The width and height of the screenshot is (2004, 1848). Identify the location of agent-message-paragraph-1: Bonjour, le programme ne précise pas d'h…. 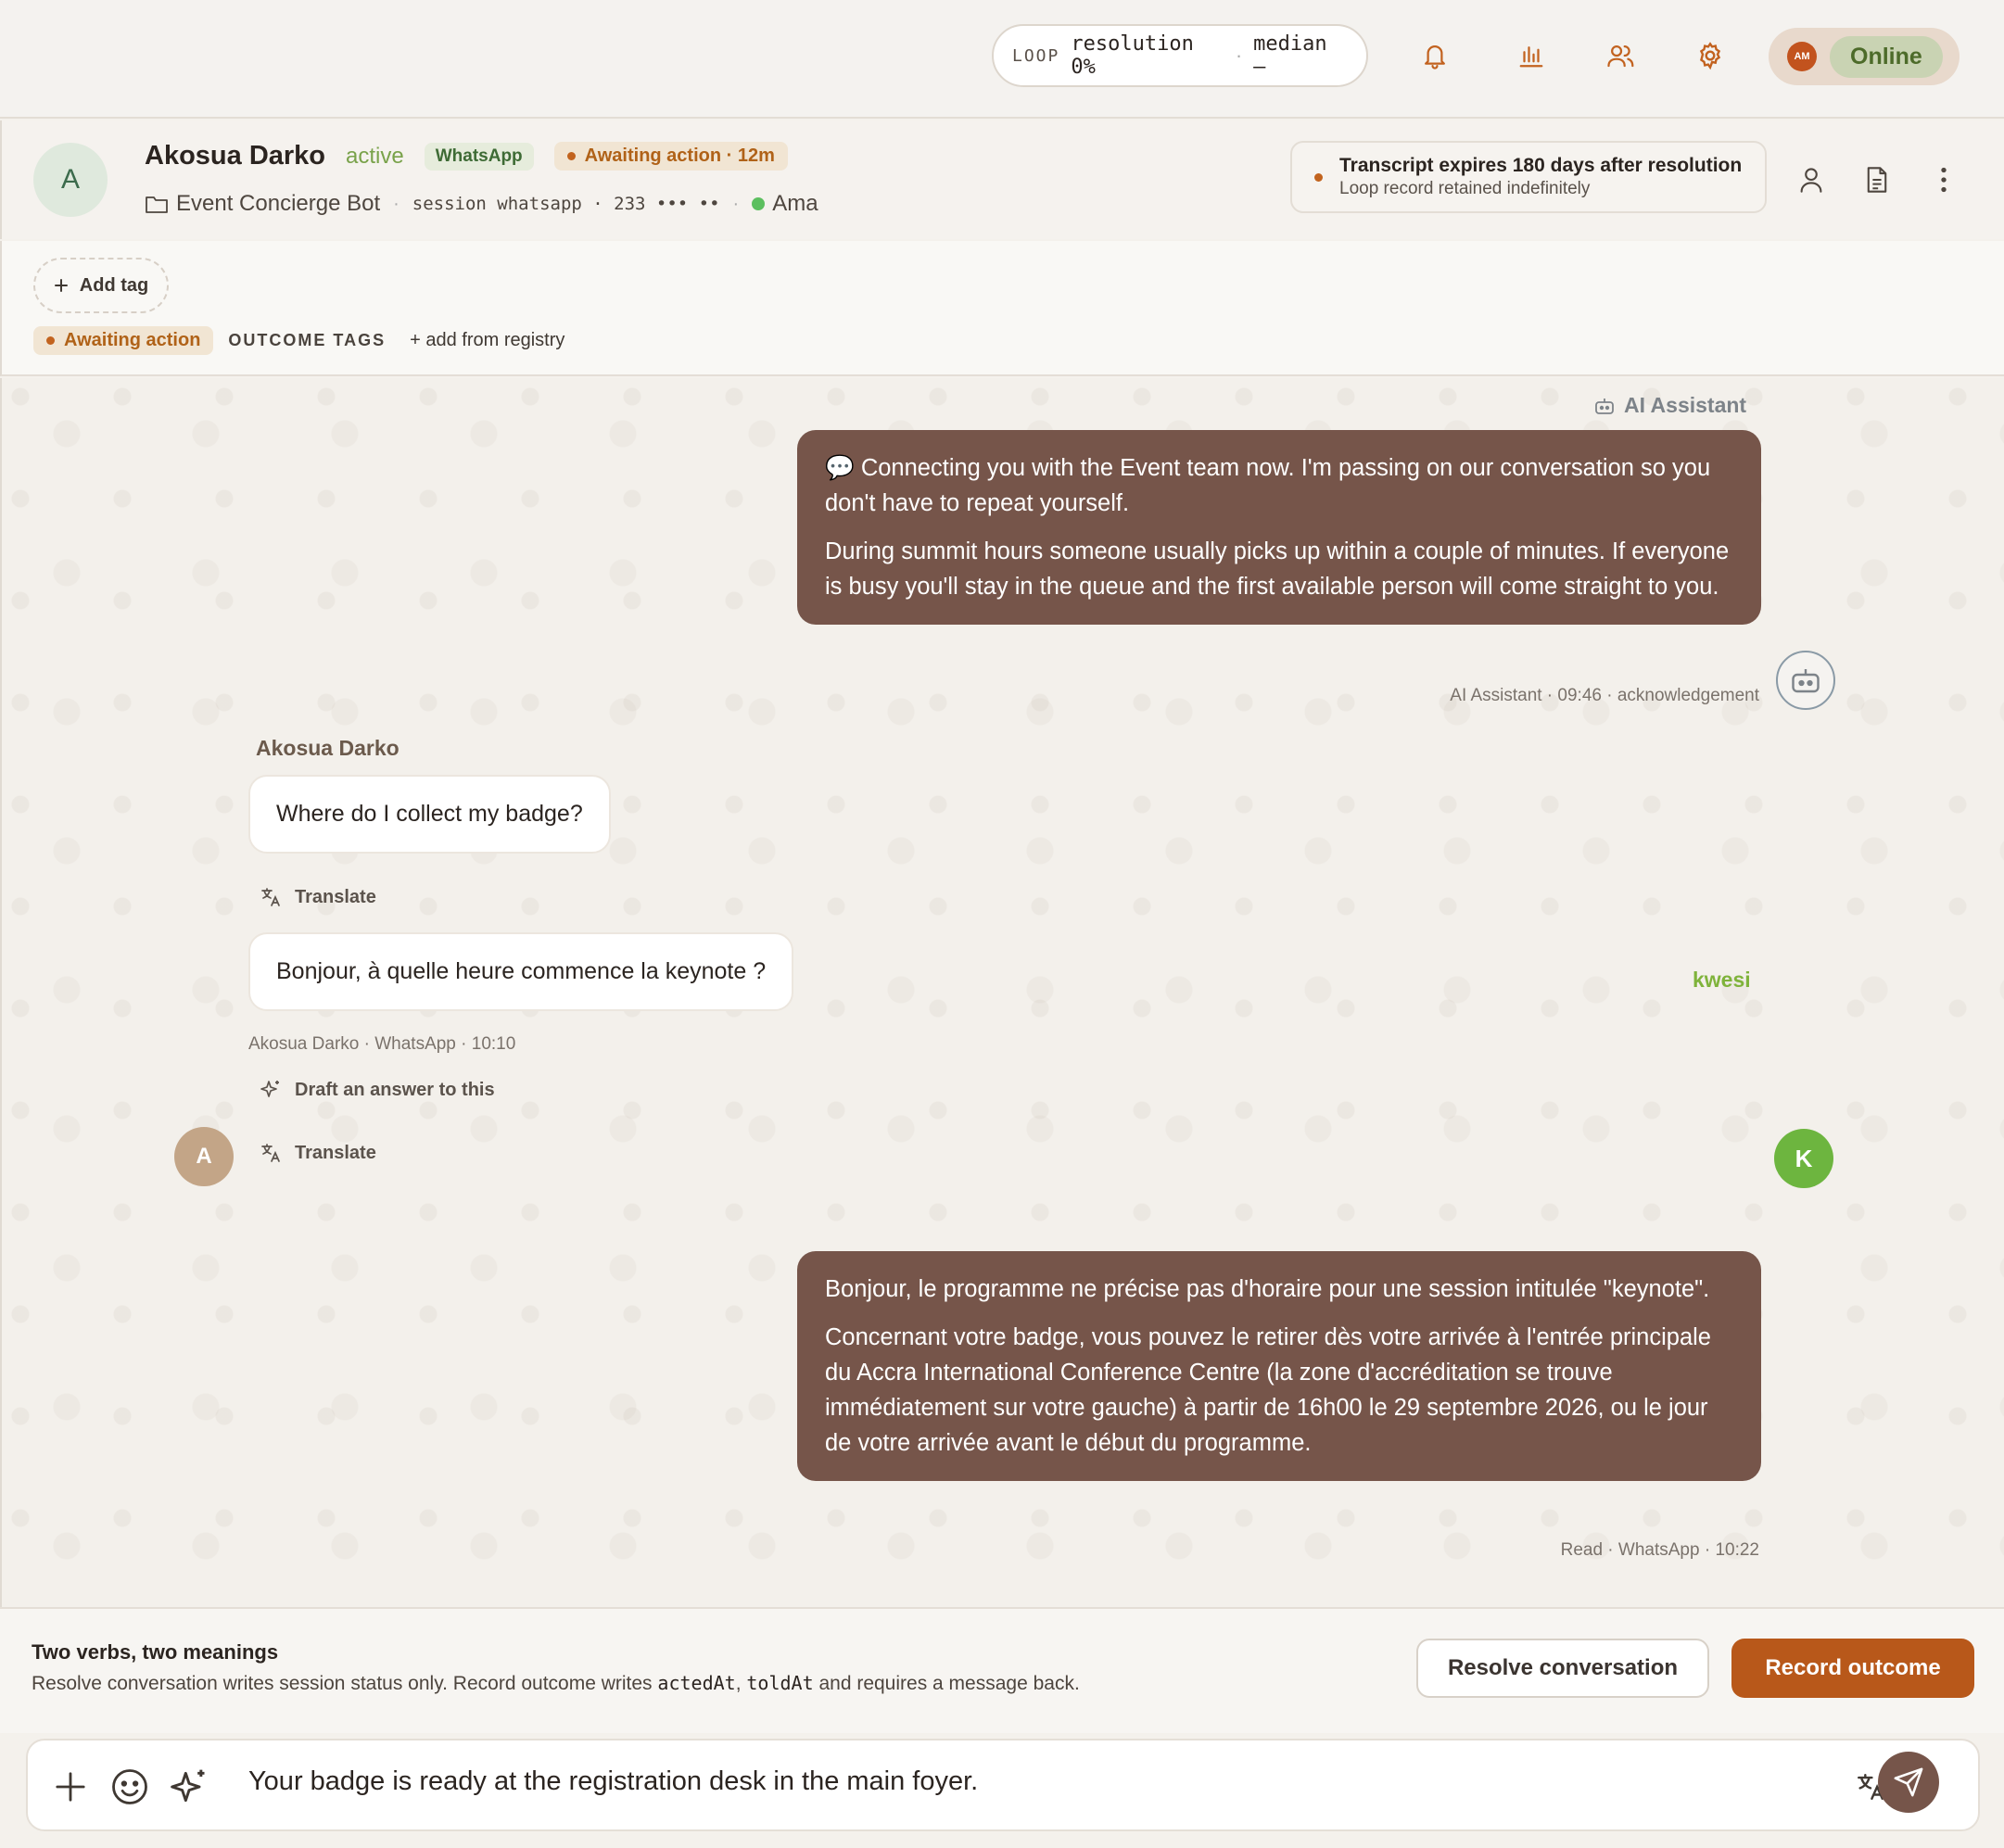
(1267, 1289).